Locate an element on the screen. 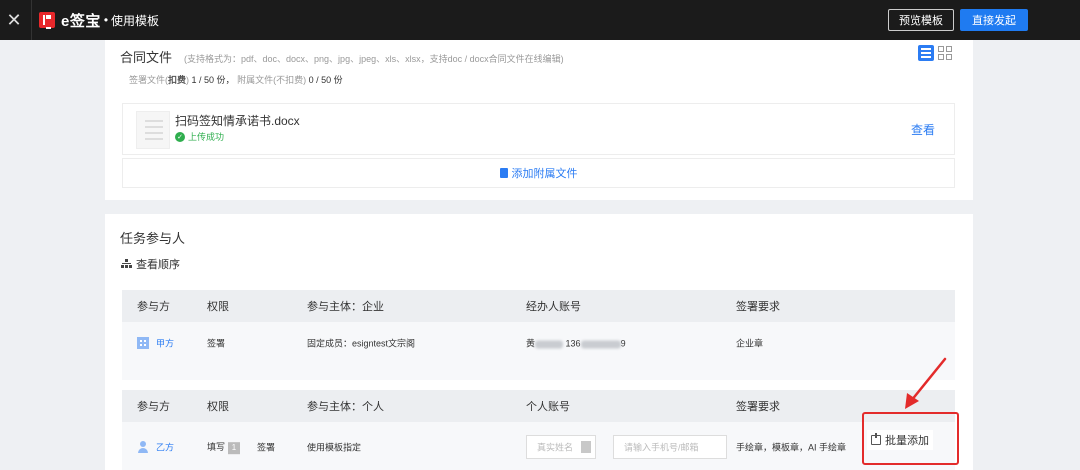 The height and width of the screenshot is (470, 1080). permission-sign: 签署 is located at coordinates (266, 447).